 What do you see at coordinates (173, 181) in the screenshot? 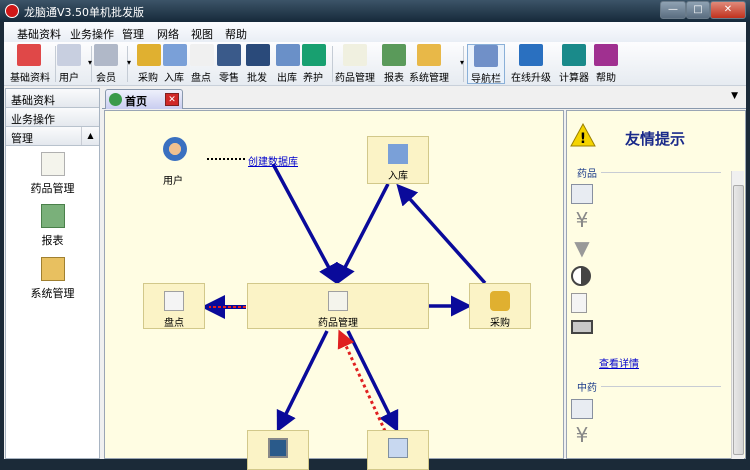
I see `user-label: 用户` at bounding box center [173, 181].